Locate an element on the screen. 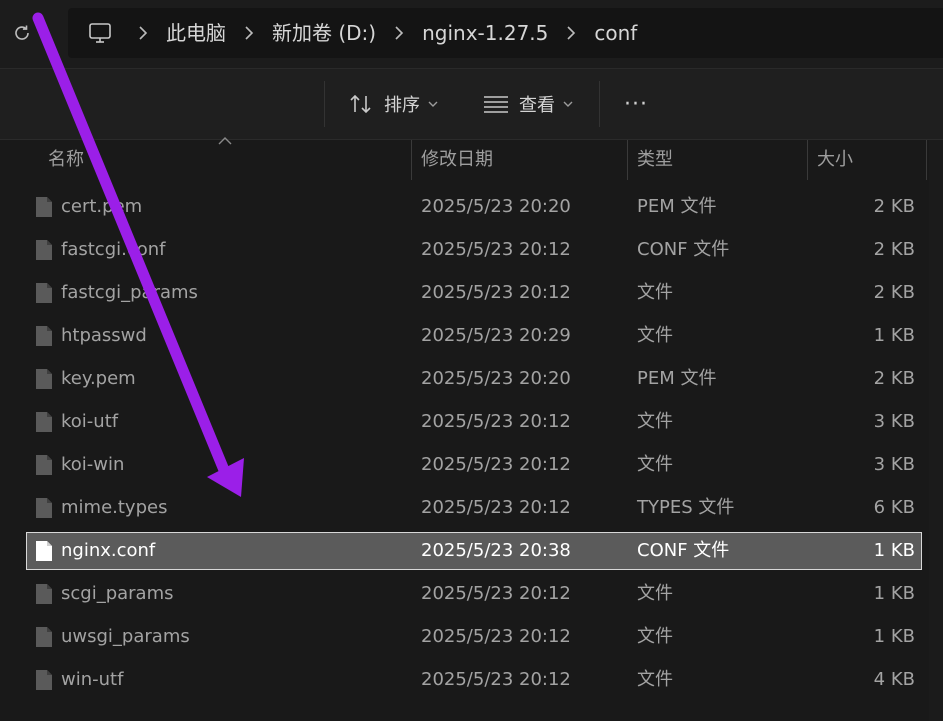  file-size: 4 KB is located at coordinates (894, 679).